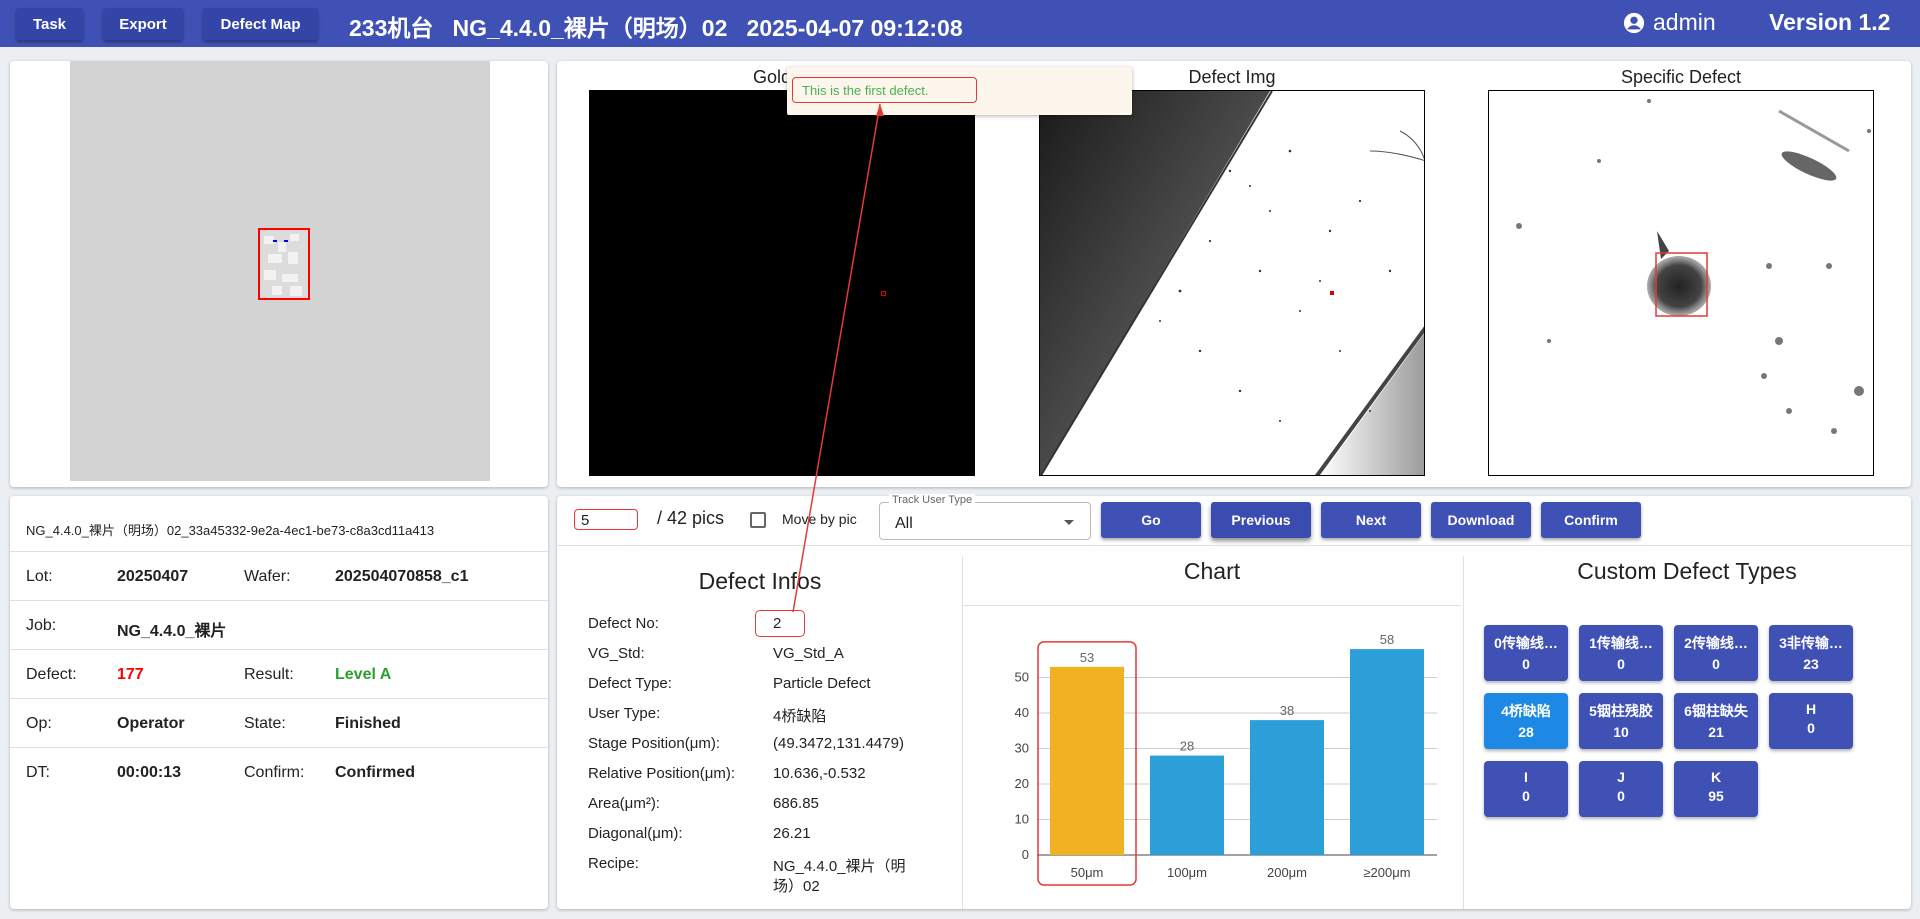 The height and width of the screenshot is (919, 1920). What do you see at coordinates (1287, 710) in the screenshot?
I see `bar-value-label: 38` at bounding box center [1287, 710].